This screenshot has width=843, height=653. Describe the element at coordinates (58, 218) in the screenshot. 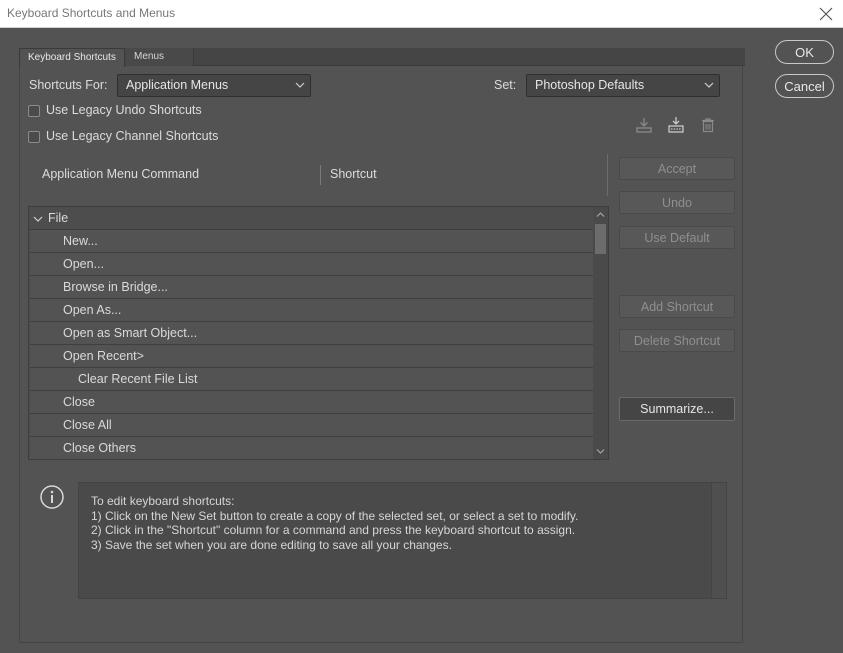

I see `list-item-label: File` at that location.